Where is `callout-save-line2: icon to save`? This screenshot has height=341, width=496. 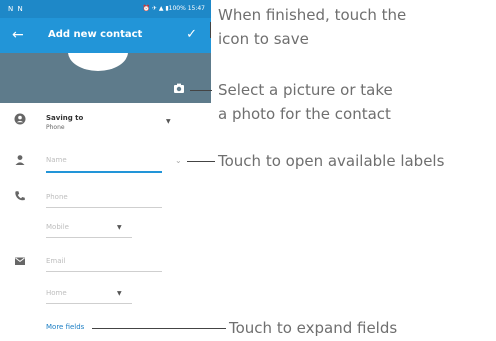 callout-save-line2: icon to save is located at coordinates (263, 39).